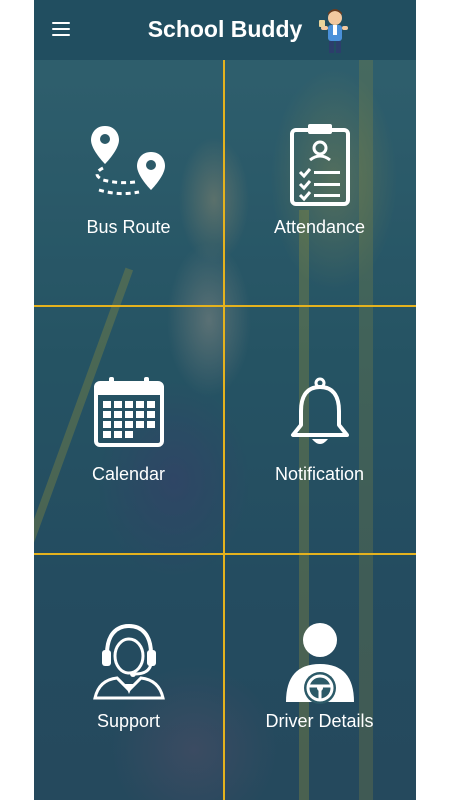 Image resolution: width=450 pixels, height=800 pixels. What do you see at coordinates (319, 663) in the screenshot?
I see `driver-steering-wheel-icon` at bounding box center [319, 663].